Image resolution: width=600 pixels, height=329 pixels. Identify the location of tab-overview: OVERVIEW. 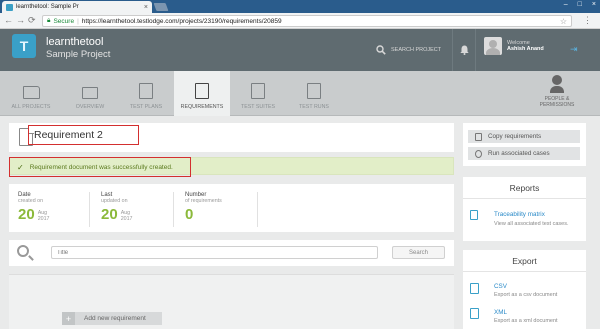
(90, 93).